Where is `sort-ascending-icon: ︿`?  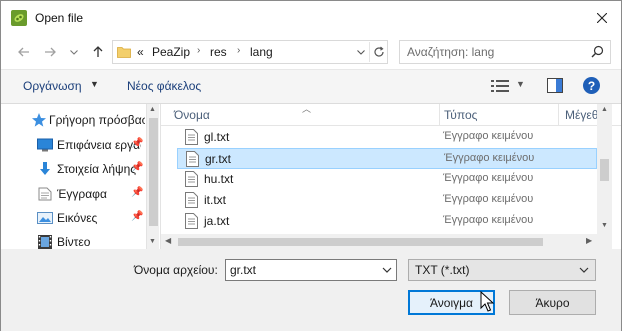
sort-ascending-icon: ︿ is located at coordinates (307, 109).